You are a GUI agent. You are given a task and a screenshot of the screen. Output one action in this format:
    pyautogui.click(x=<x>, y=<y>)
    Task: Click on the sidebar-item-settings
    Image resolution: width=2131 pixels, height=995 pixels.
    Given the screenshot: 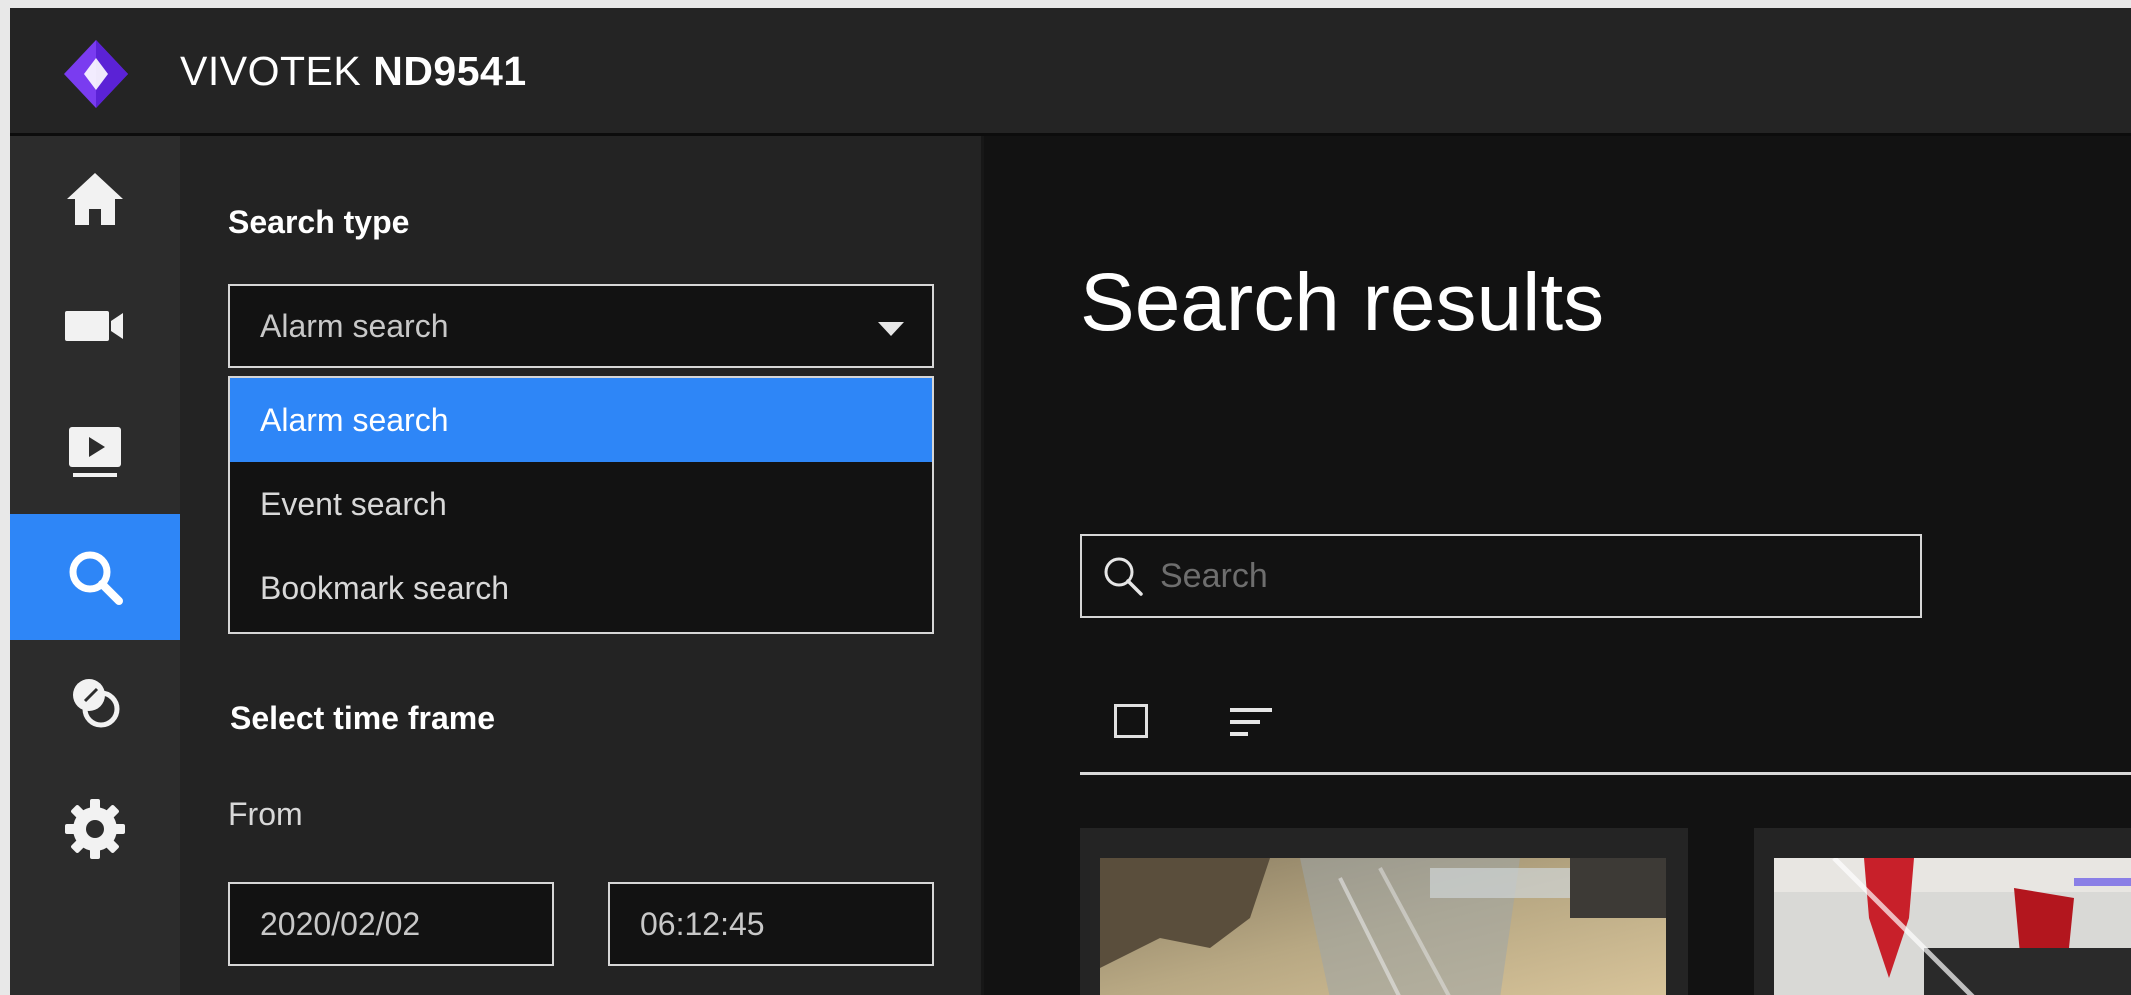 What is the action you would take?
    pyautogui.click(x=95, y=829)
    